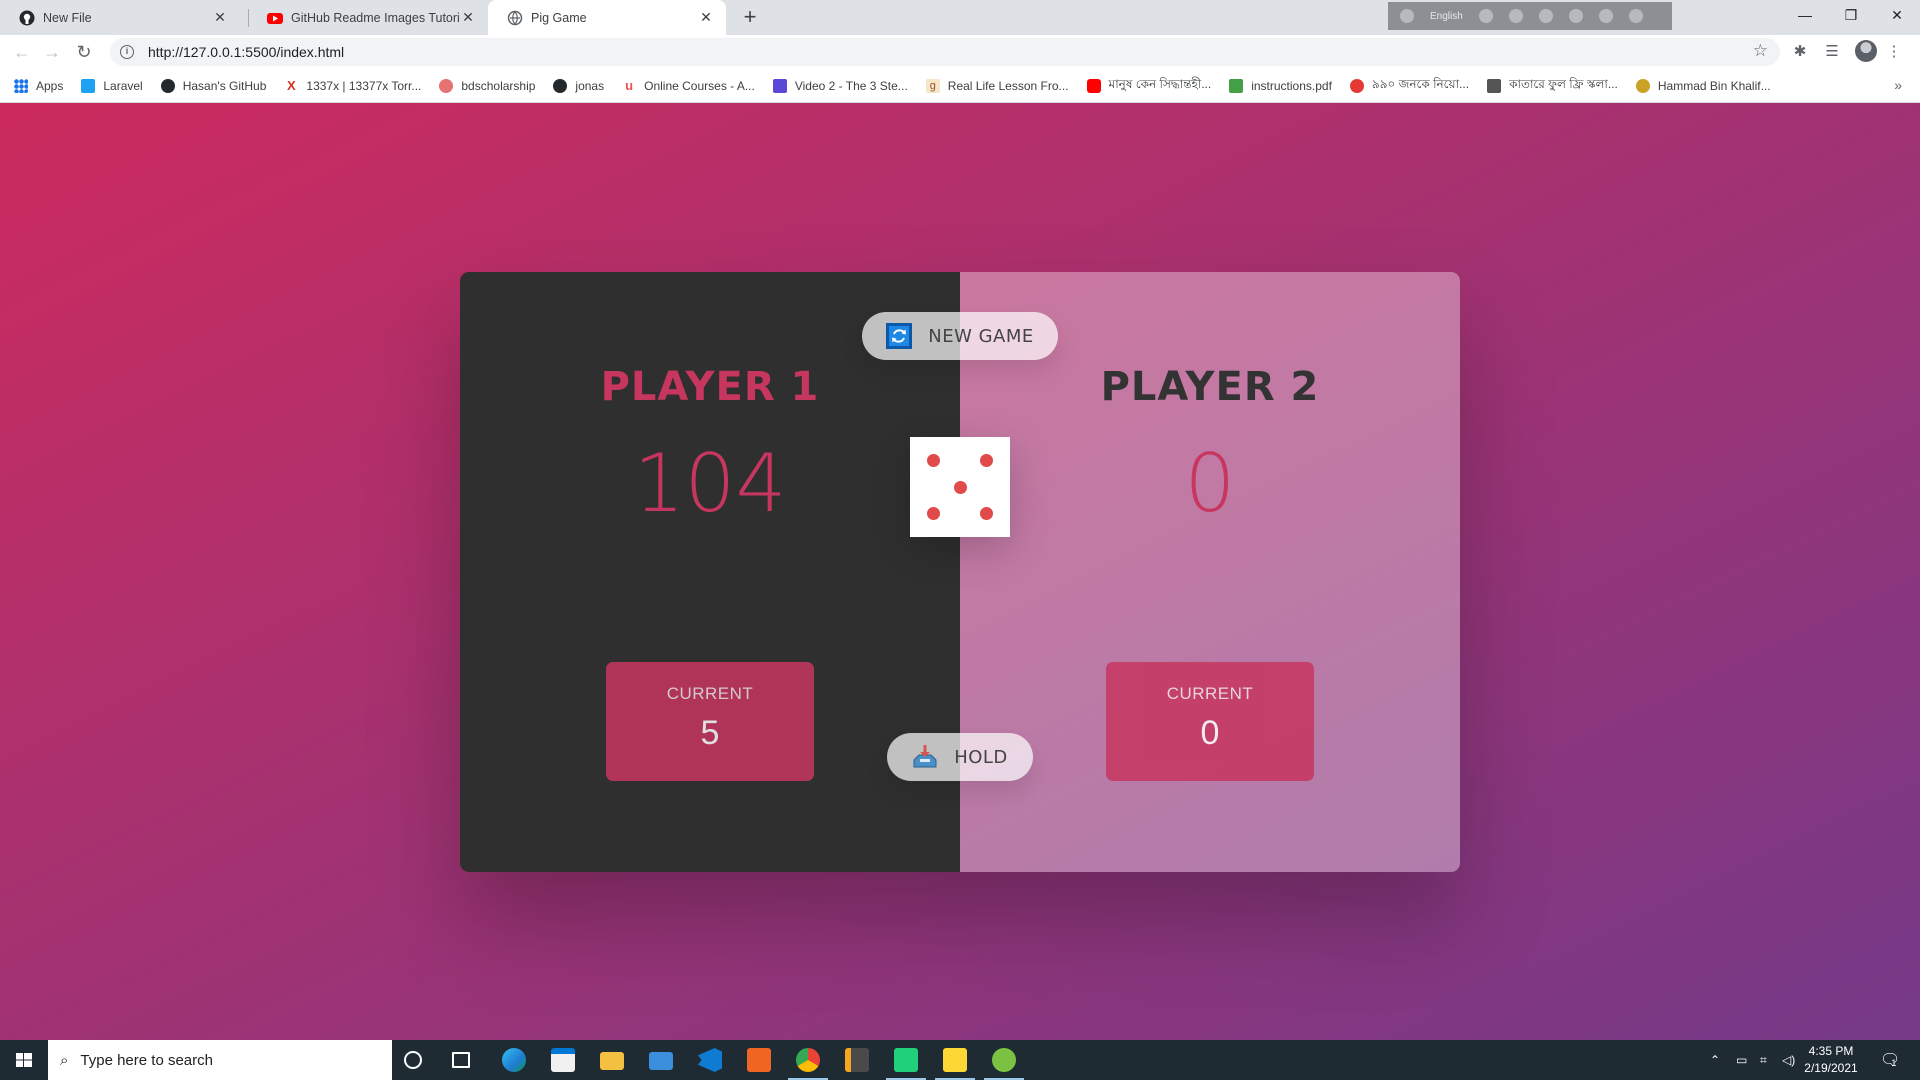  What do you see at coordinates (1890, 1060) in the screenshot?
I see `notifications-icon: 🗨 1` at bounding box center [1890, 1060].